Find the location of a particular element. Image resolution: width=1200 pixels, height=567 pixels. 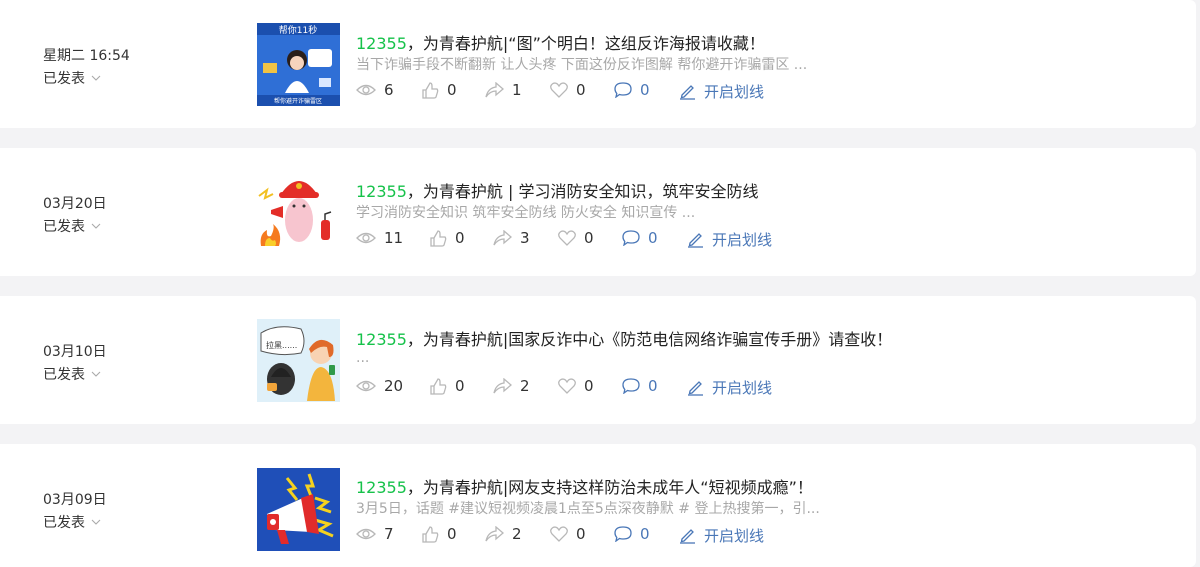

post-title: 12355，为青春护航|网友支持这样防治未成年人“短视频成瘾”！ is located at coordinates (584, 486).